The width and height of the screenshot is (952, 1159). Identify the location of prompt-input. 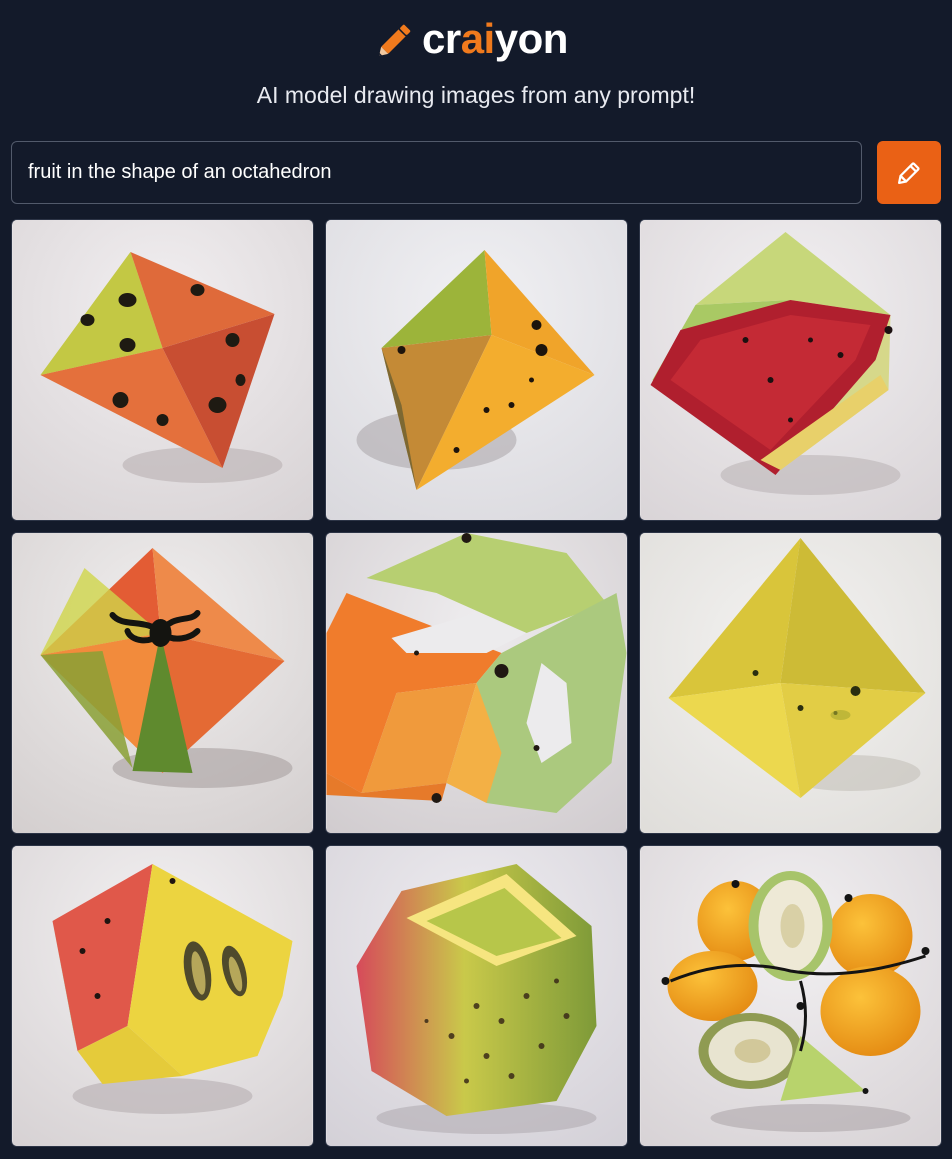
(436, 172).